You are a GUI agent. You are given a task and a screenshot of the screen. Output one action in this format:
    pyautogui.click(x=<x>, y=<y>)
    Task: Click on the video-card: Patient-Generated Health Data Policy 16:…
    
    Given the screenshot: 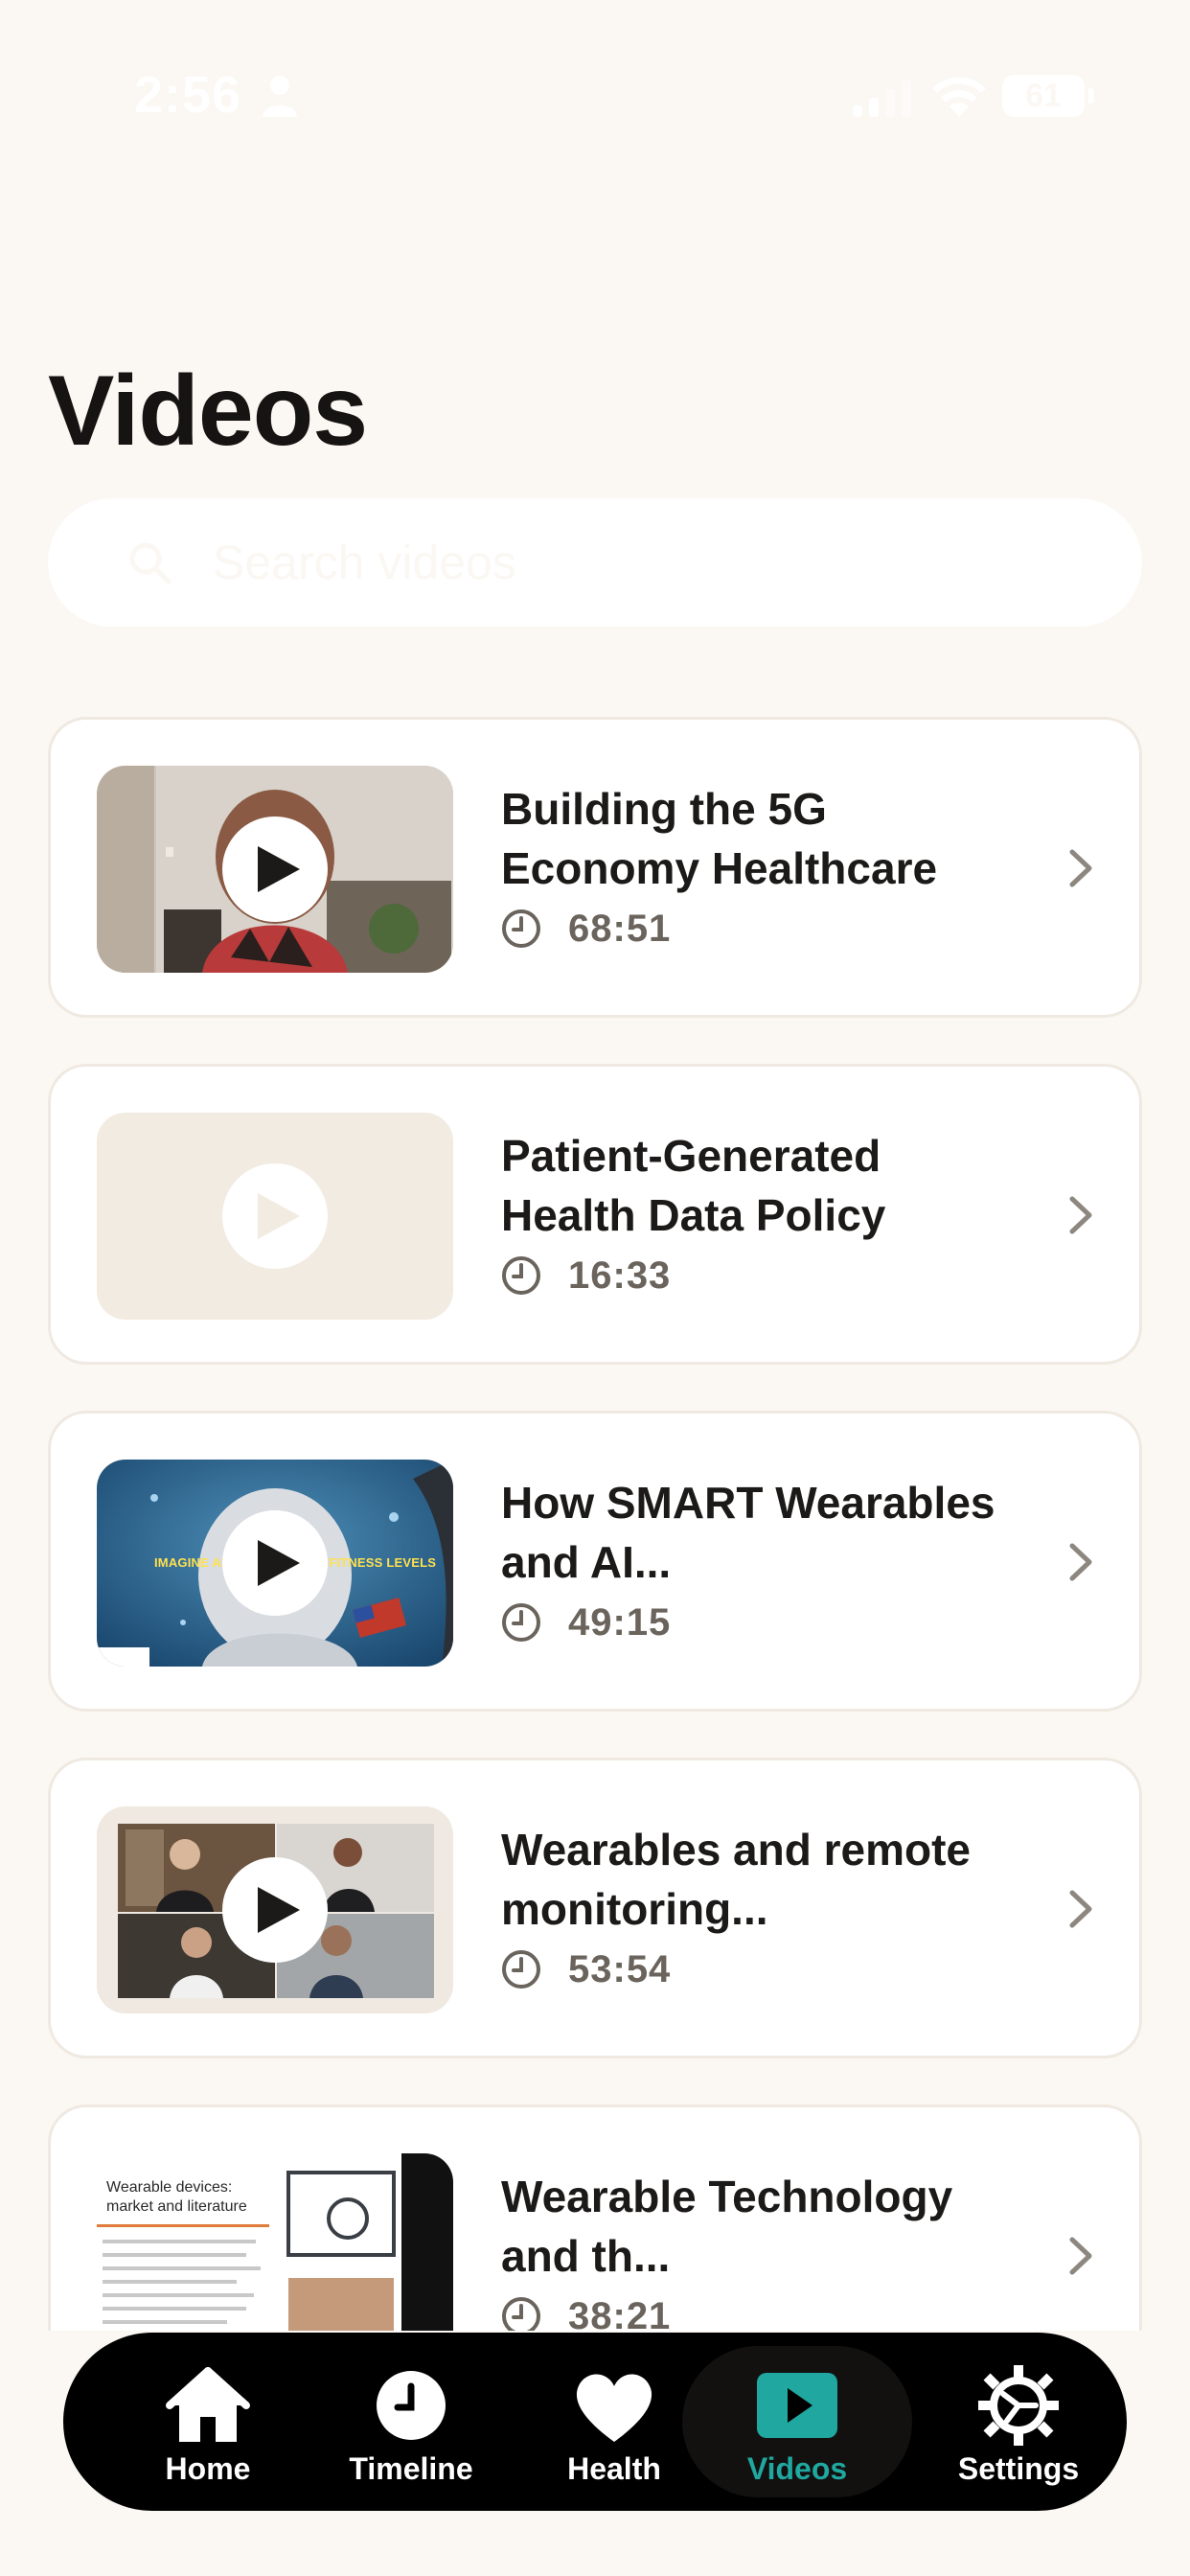 What is the action you would take?
    pyautogui.click(x=595, y=1214)
    